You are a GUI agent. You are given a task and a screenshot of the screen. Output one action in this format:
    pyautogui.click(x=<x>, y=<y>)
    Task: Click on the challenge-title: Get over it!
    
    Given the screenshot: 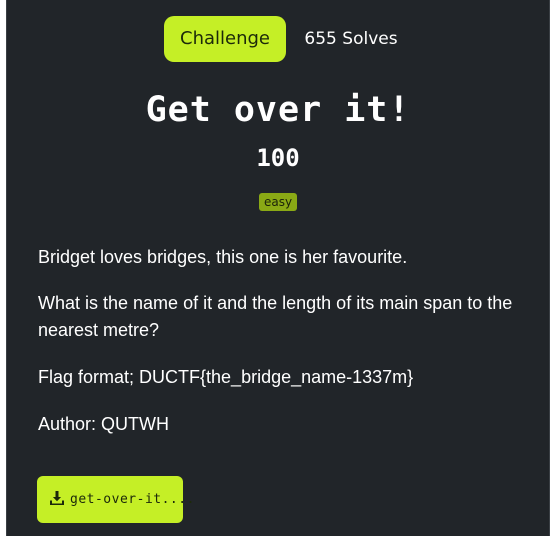 What is the action you would take?
    pyautogui.click(x=278, y=110)
    